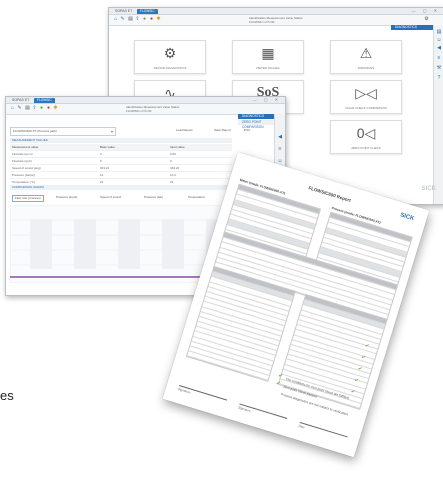 This screenshot has width=443, height=477. What do you see at coordinates (121, 168) in the screenshot?
I see `table-row: Speed of sound (avg) 343.21 343.22` at bounding box center [121, 168].